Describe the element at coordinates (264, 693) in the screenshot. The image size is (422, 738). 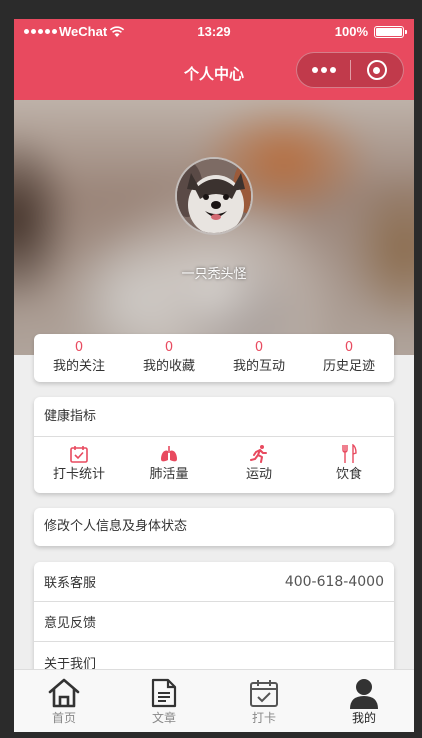
I see `checkin-icon` at that location.